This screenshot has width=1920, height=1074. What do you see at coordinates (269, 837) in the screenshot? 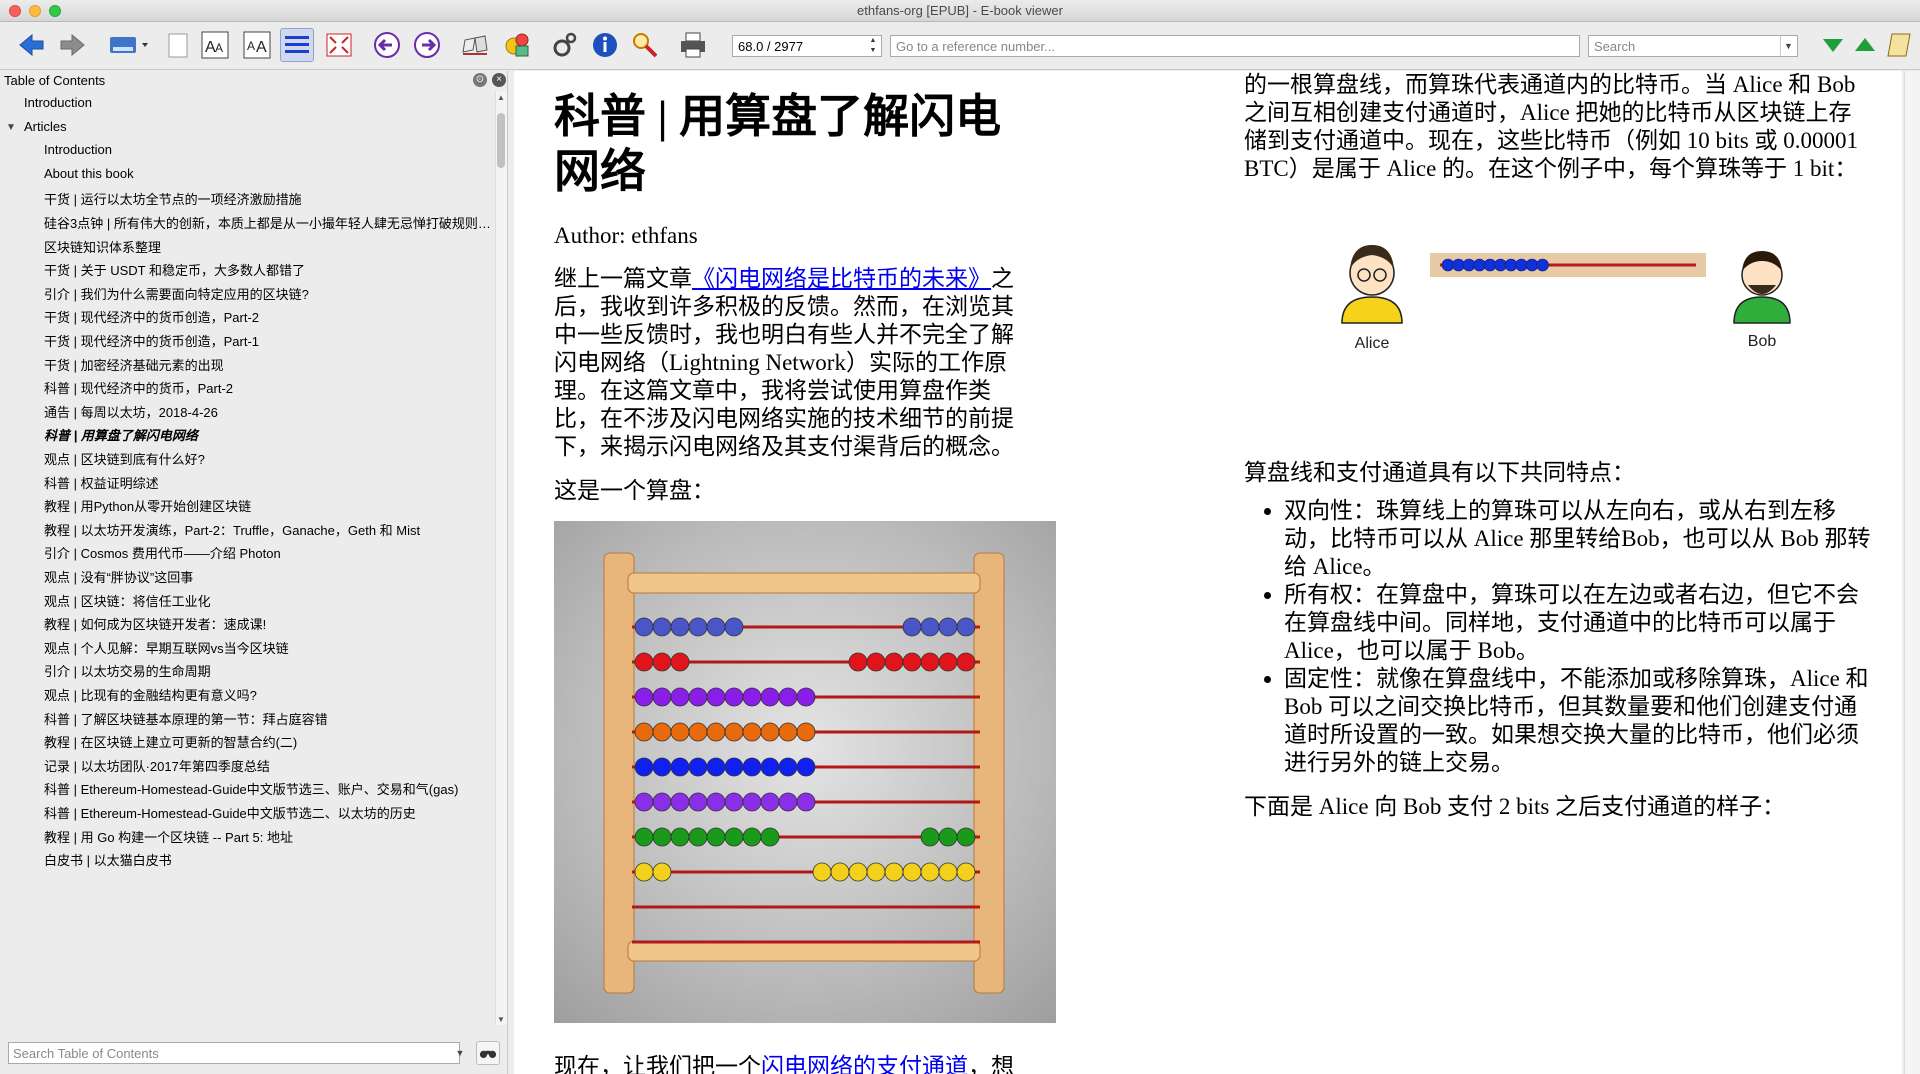
I see `toc-item: 教程 | 用 Go 构建一个区块链 -- Part 5: 地址` at bounding box center [269, 837].